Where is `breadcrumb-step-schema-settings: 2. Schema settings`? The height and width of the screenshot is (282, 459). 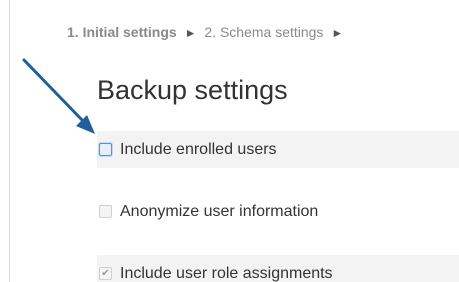
breadcrumb-step-schema-settings: 2. Schema settings is located at coordinates (264, 32).